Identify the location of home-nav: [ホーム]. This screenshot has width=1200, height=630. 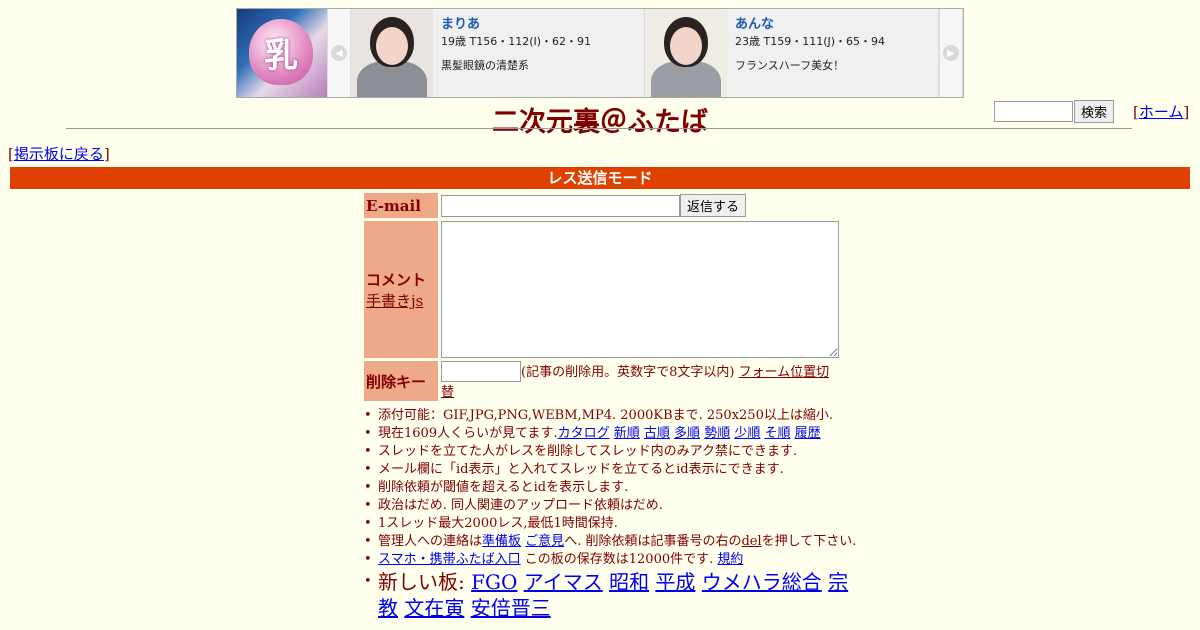
(1161, 112).